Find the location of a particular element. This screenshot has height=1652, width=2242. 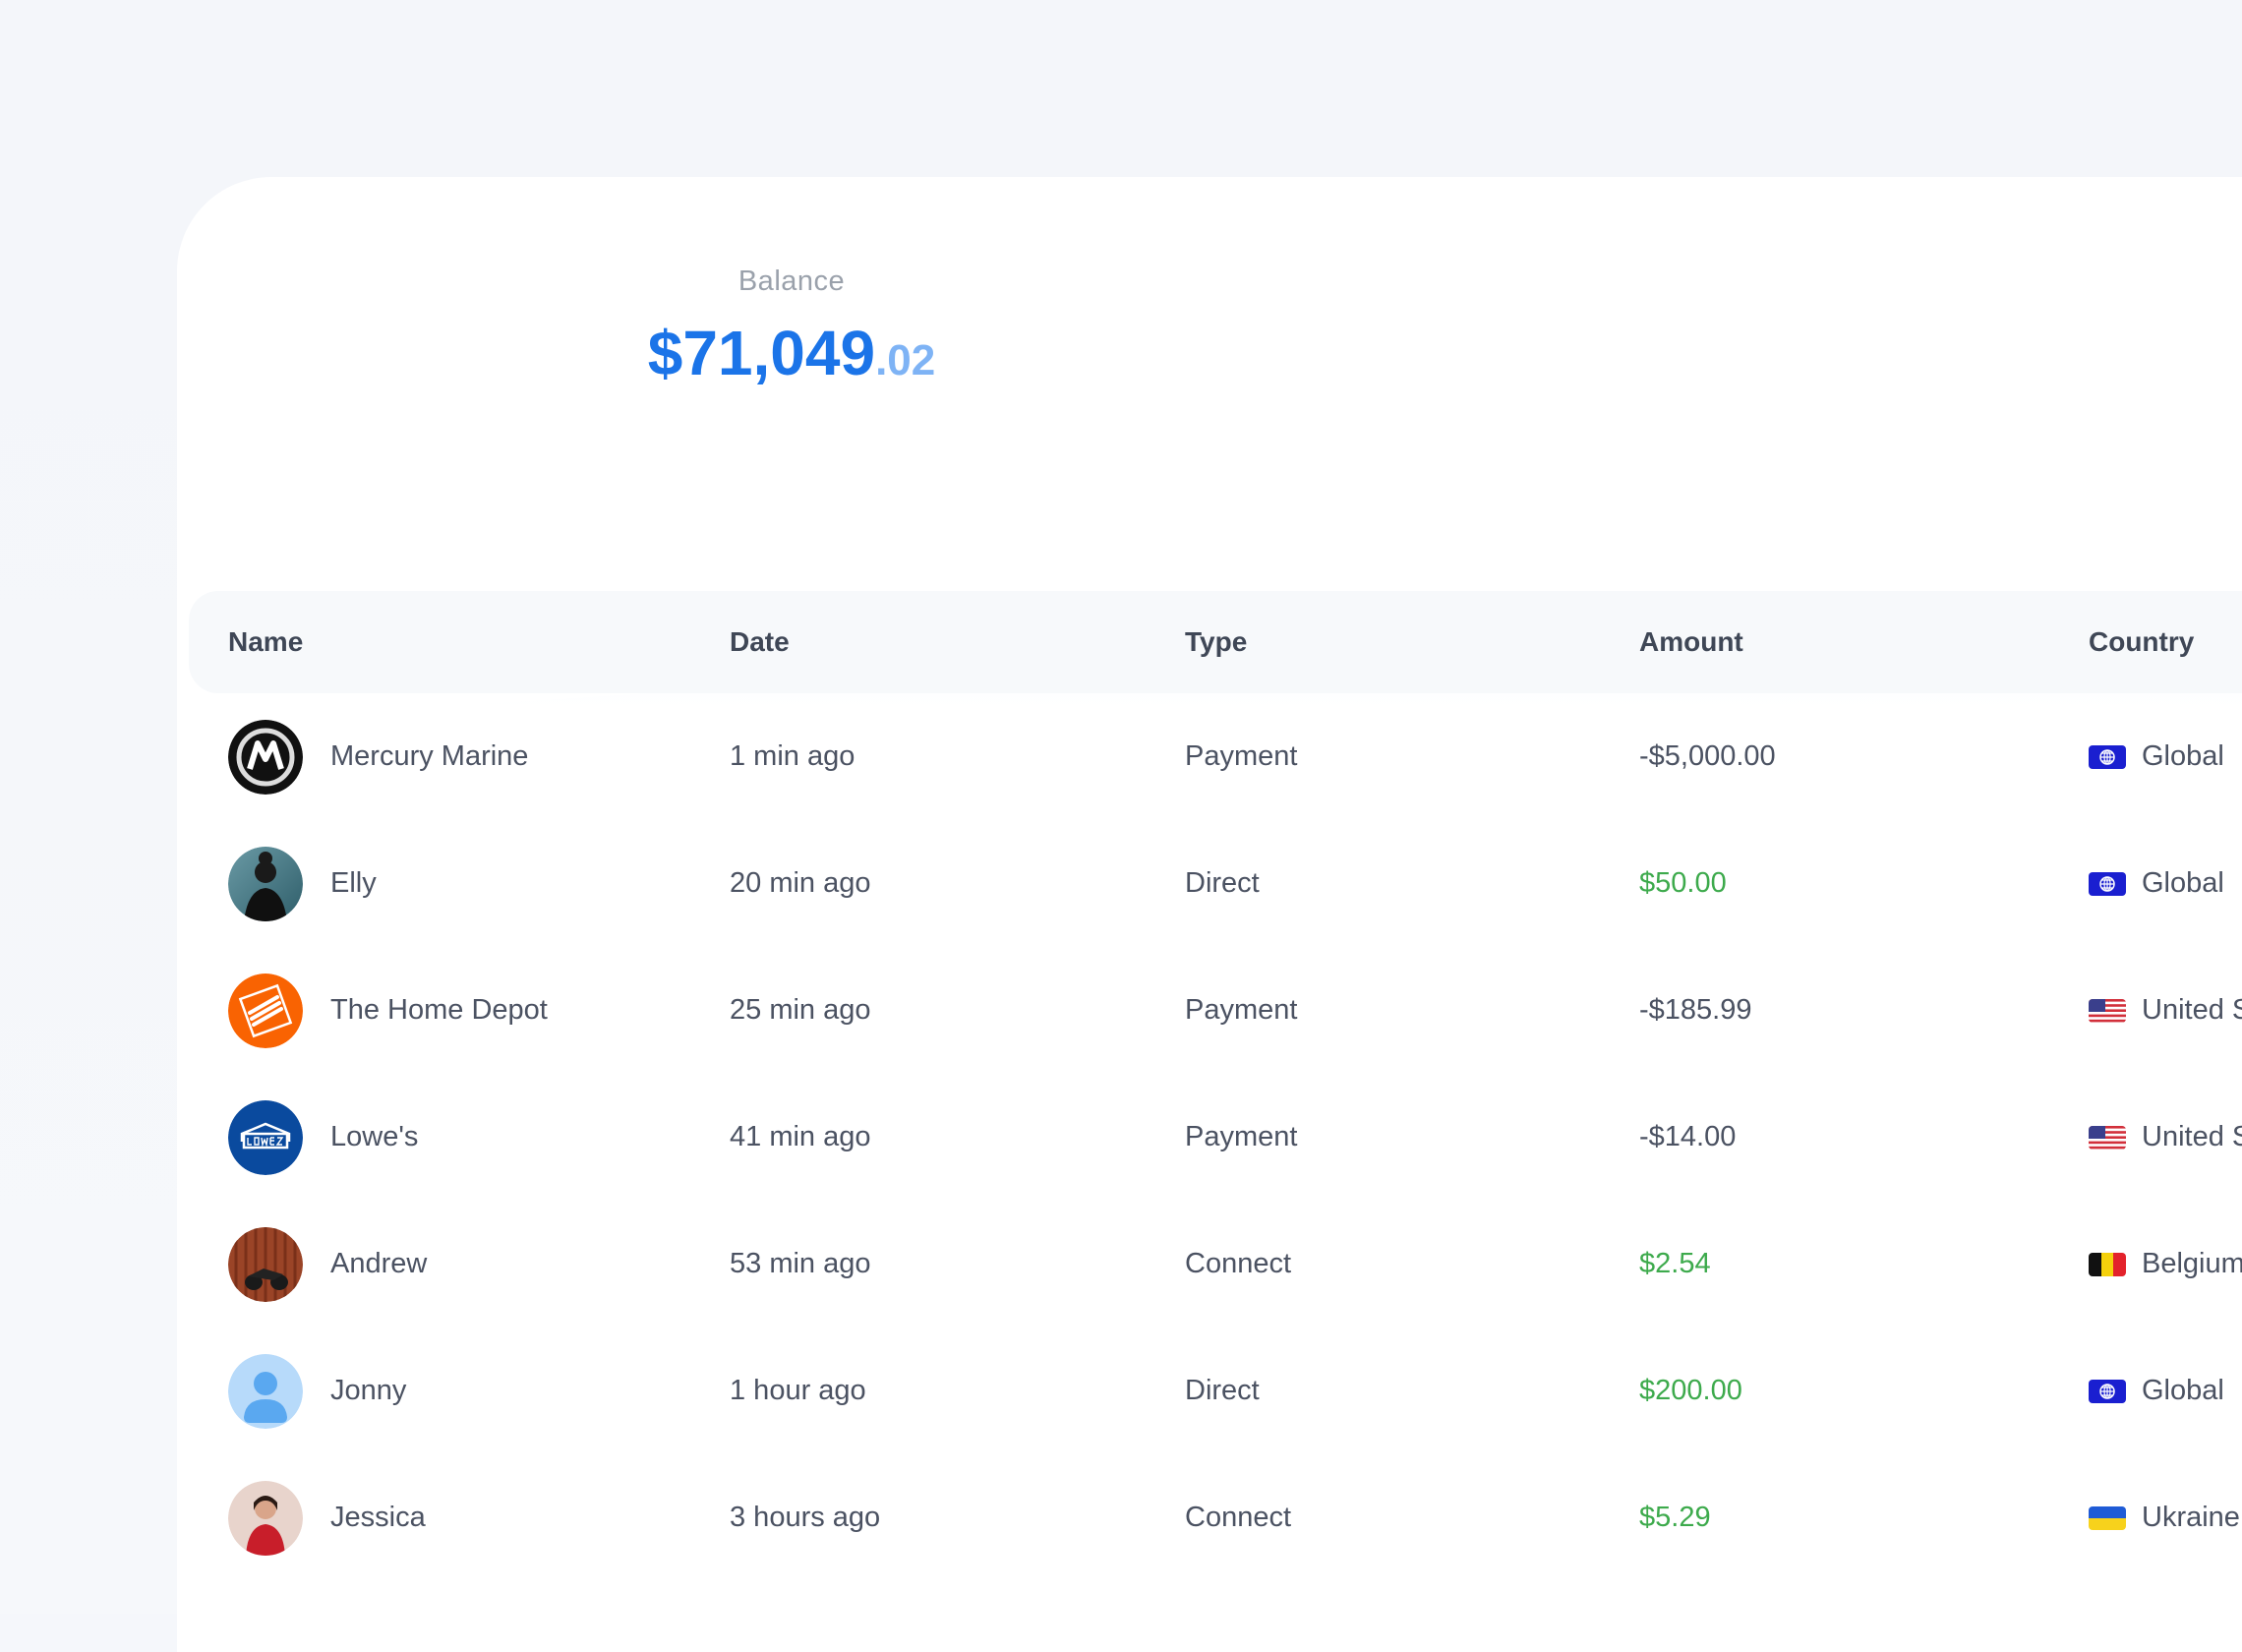

default-user-icon is located at coordinates (265, 1391).